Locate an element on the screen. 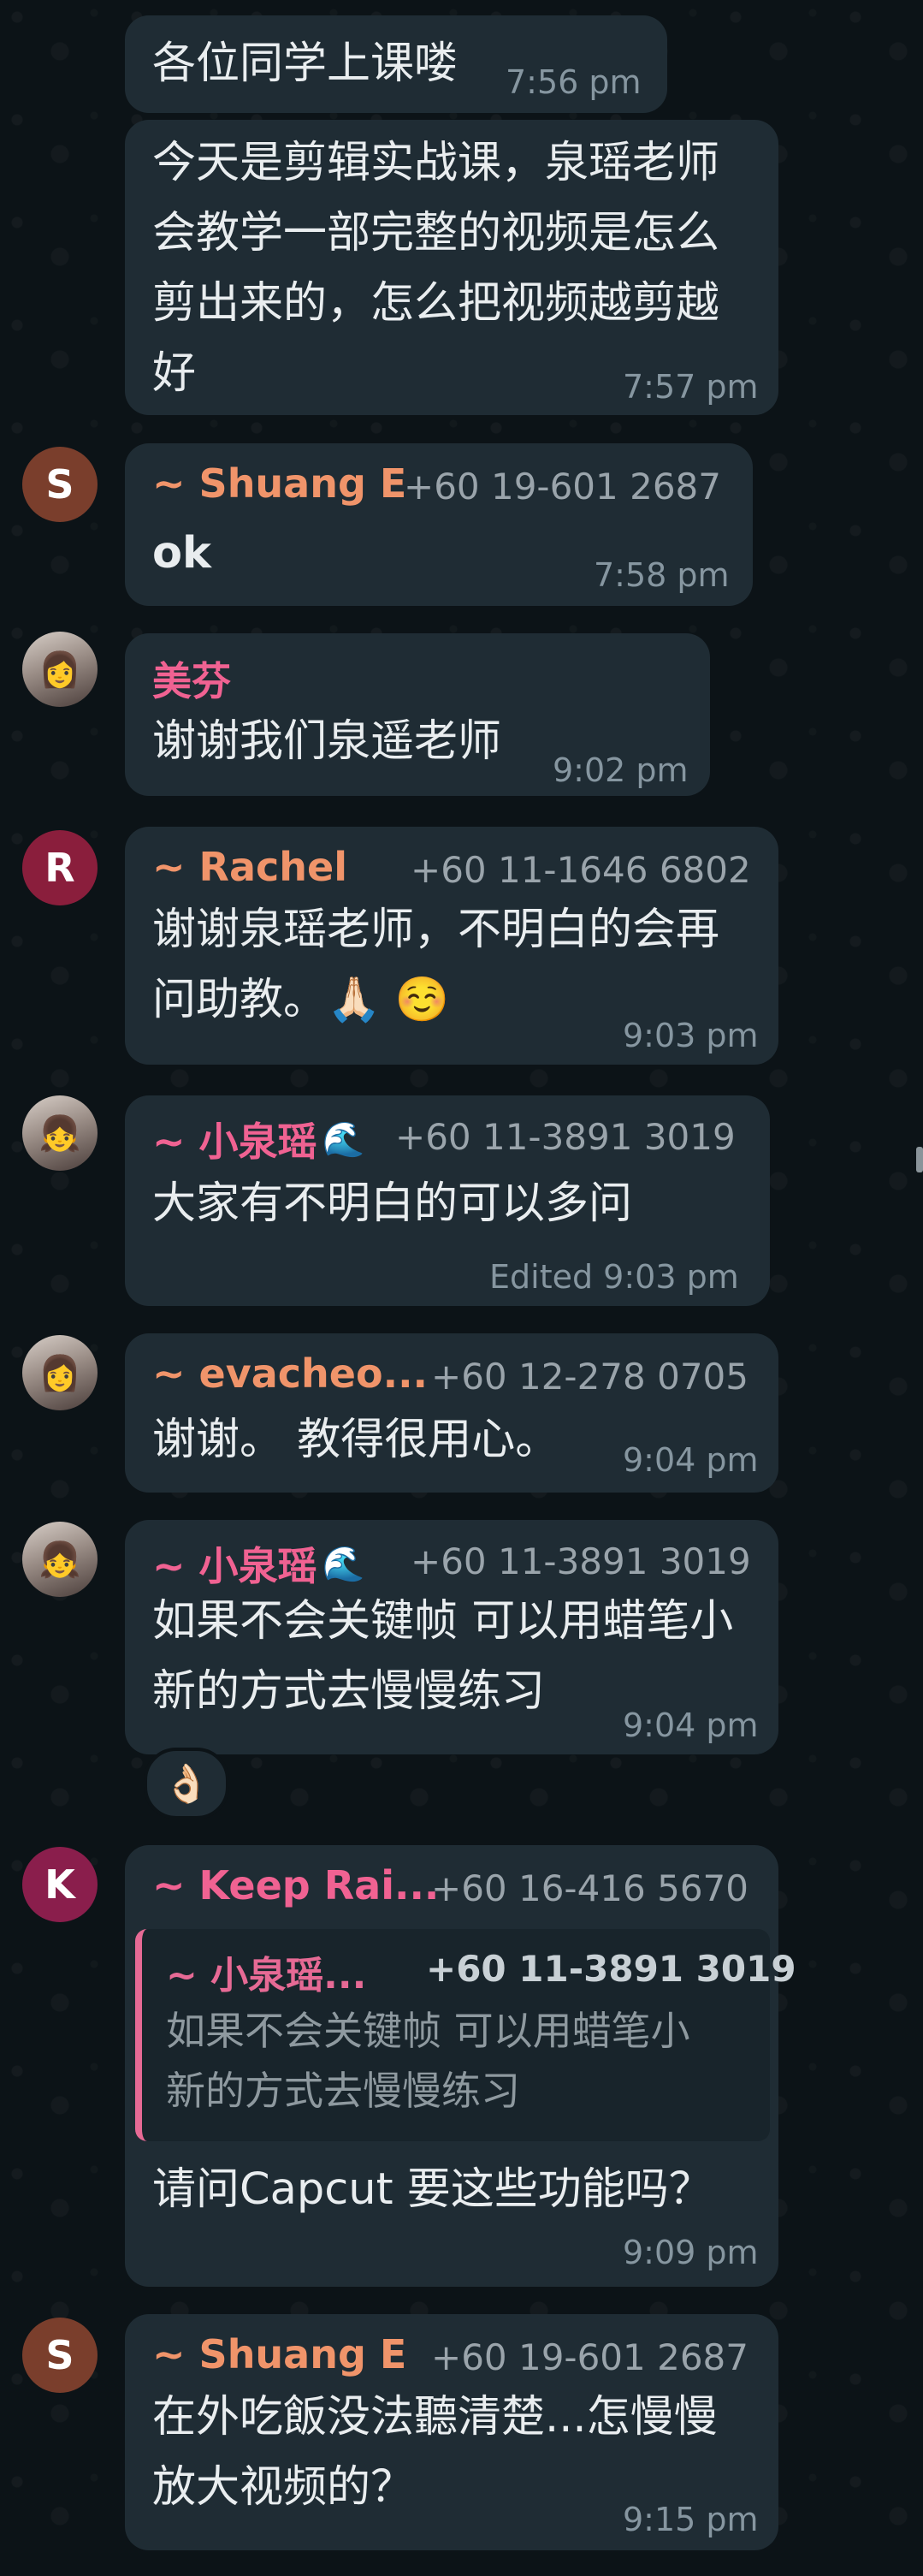 The height and width of the screenshot is (2576, 923). sender-name: 美芬 is located at coordinates (191, 678).